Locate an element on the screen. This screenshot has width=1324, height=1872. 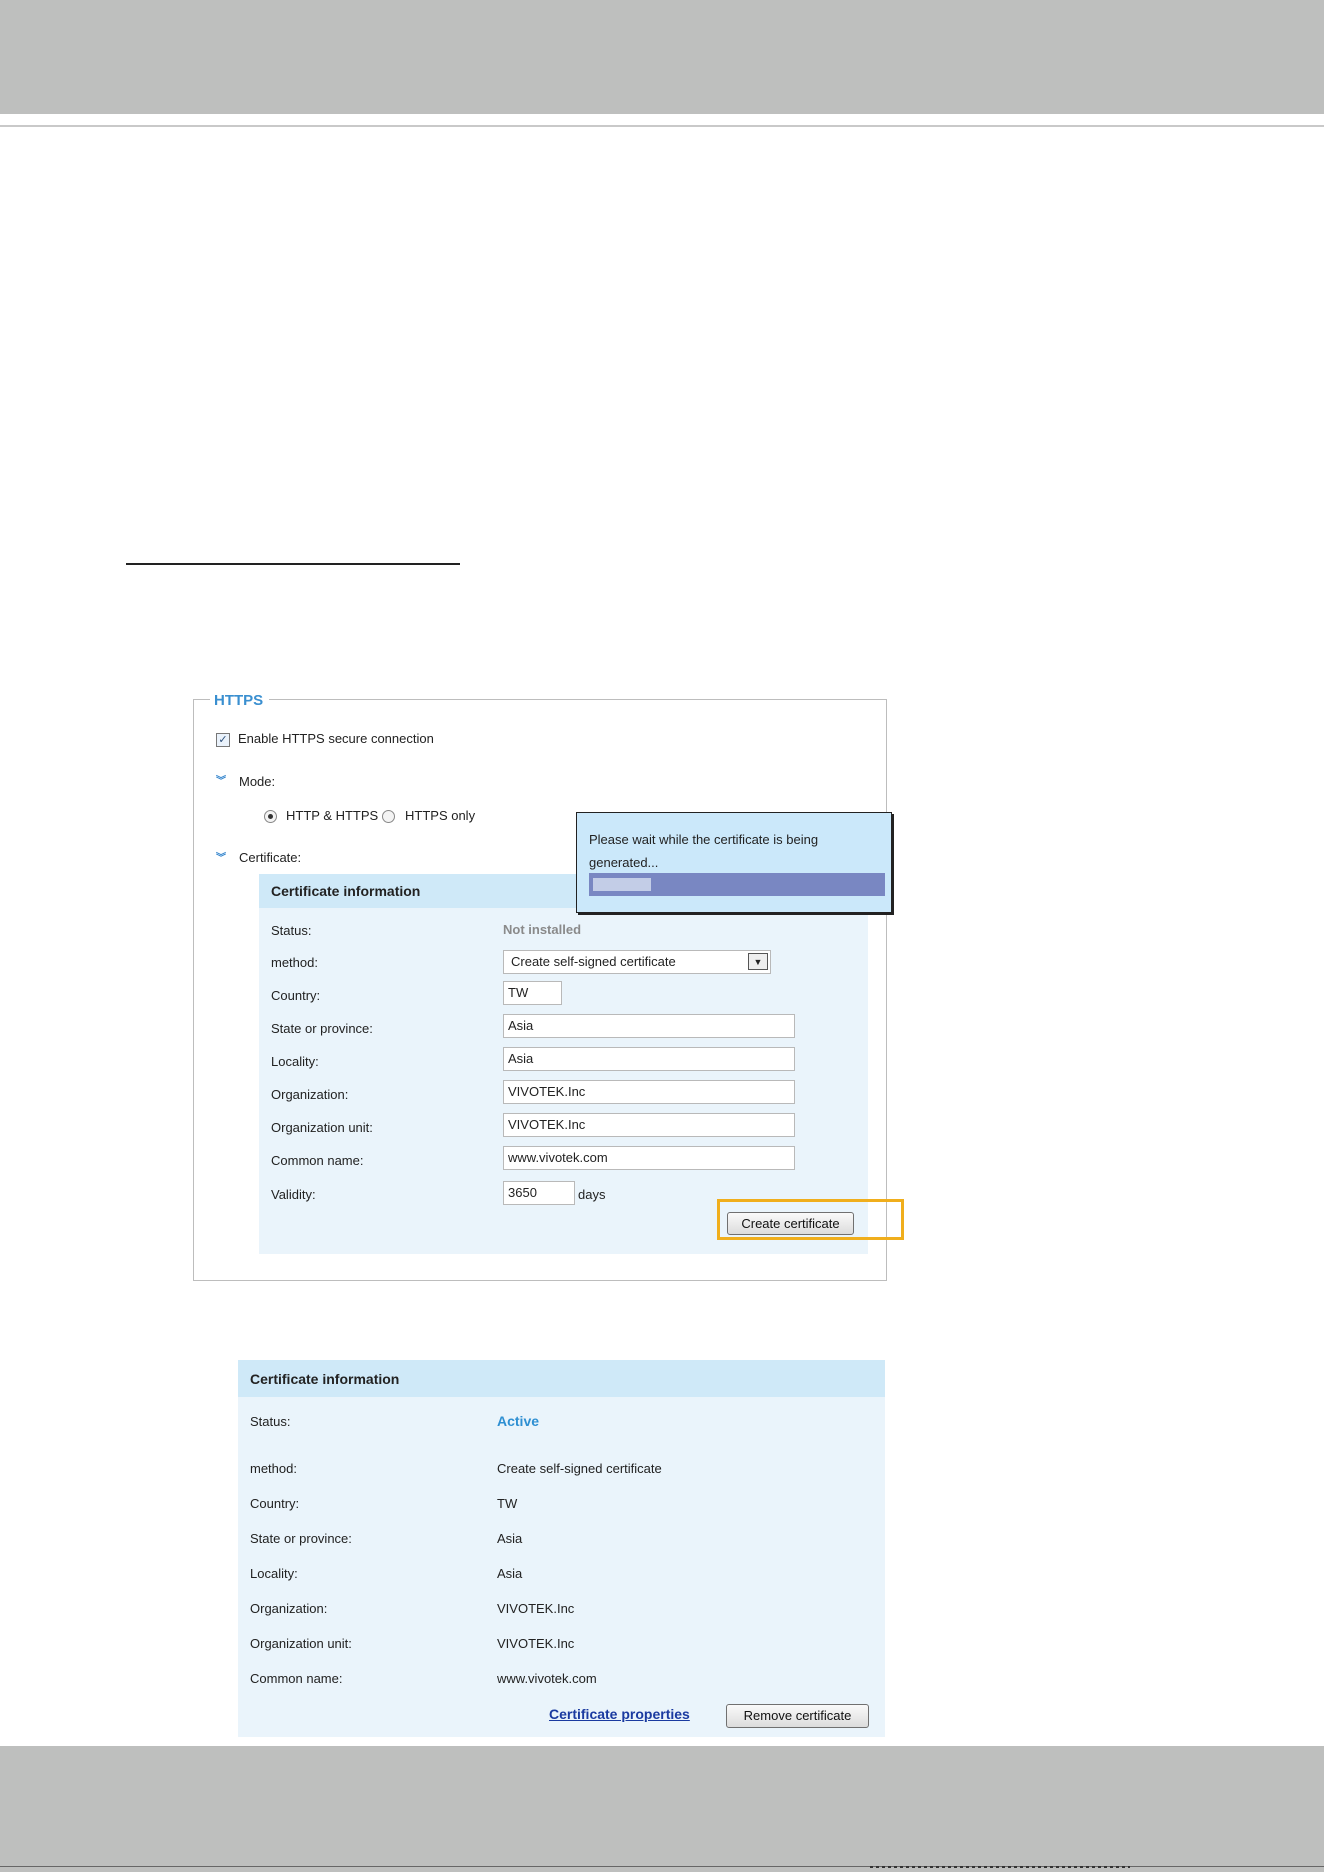
info-method-value: Create self-signed certificate is located at coordinates (579, 1468).